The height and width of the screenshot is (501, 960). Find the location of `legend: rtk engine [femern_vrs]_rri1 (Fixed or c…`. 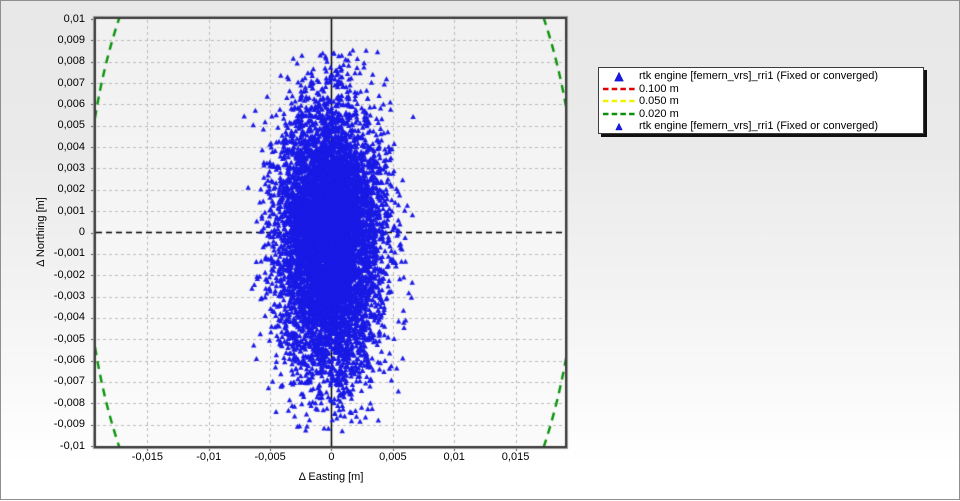

legend: rtk engine [femern_vrs]_rri1 (Fixed or c… is located at coordinates (761, 100).